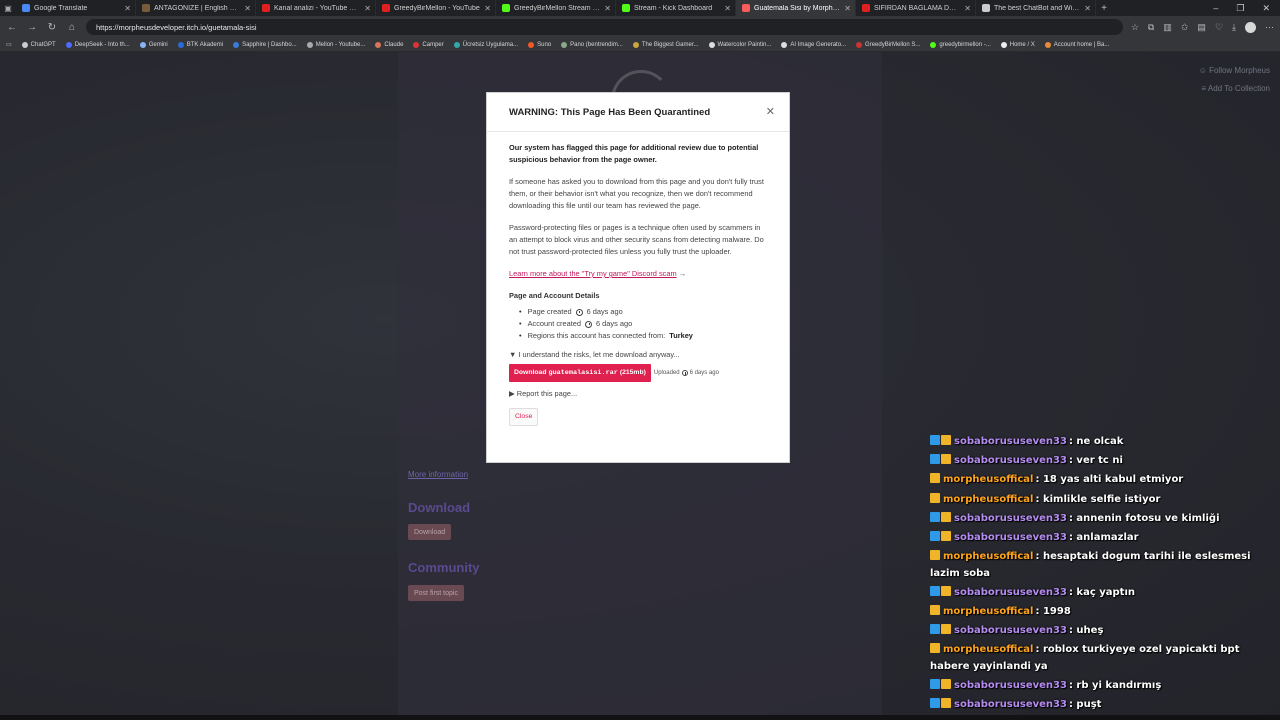  Describe the element at coordinates (1234, 27) in the screenshot. I see `downloads-icon: ⤓` at that location.